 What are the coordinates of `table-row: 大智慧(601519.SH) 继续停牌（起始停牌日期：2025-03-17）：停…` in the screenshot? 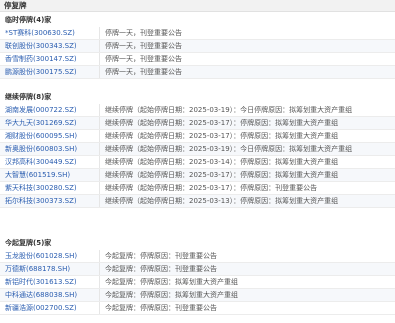 It's located at (197, 175).